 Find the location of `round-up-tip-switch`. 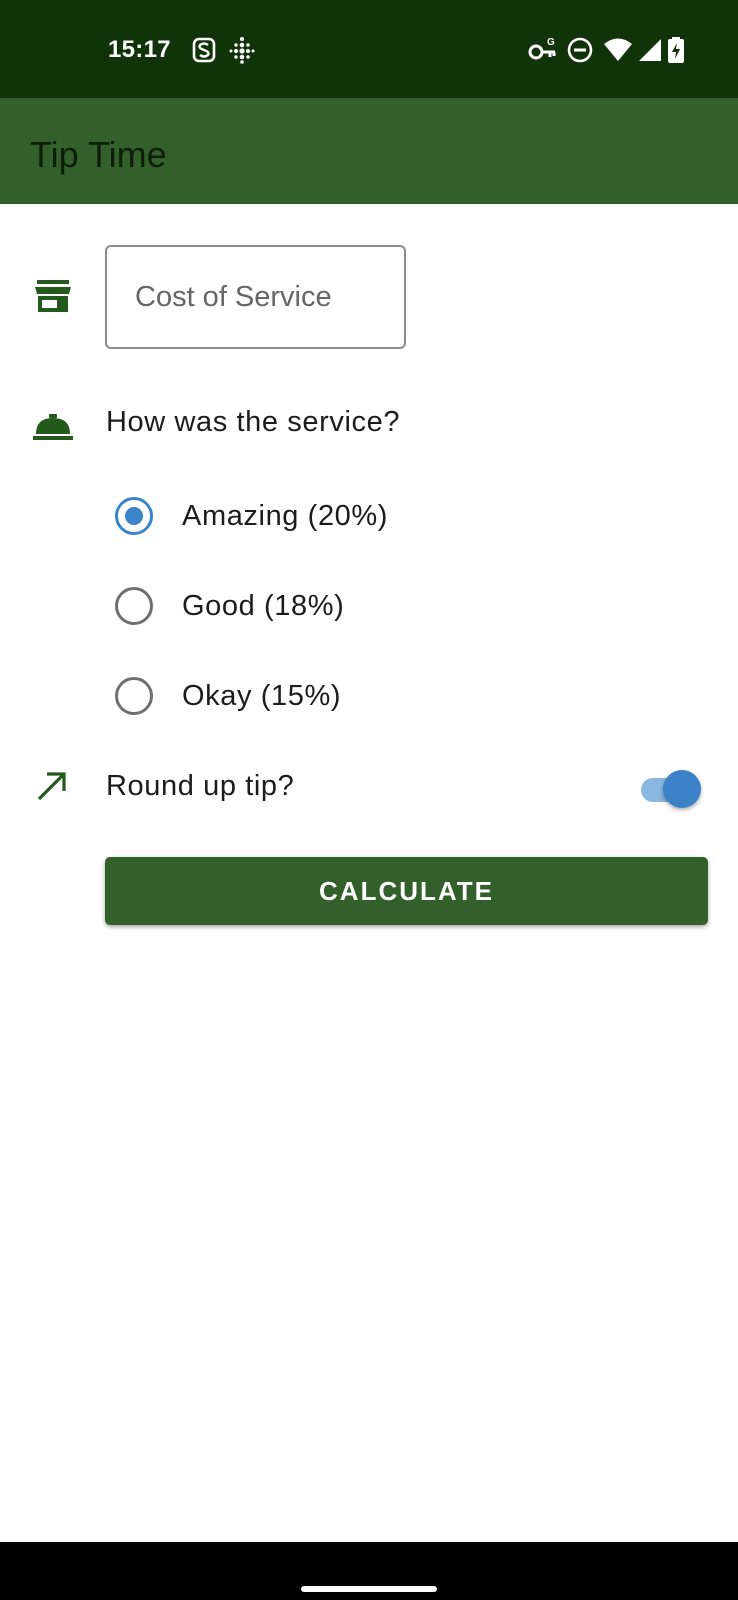

round-up-tip-switch is located at coordinates (672, 790).